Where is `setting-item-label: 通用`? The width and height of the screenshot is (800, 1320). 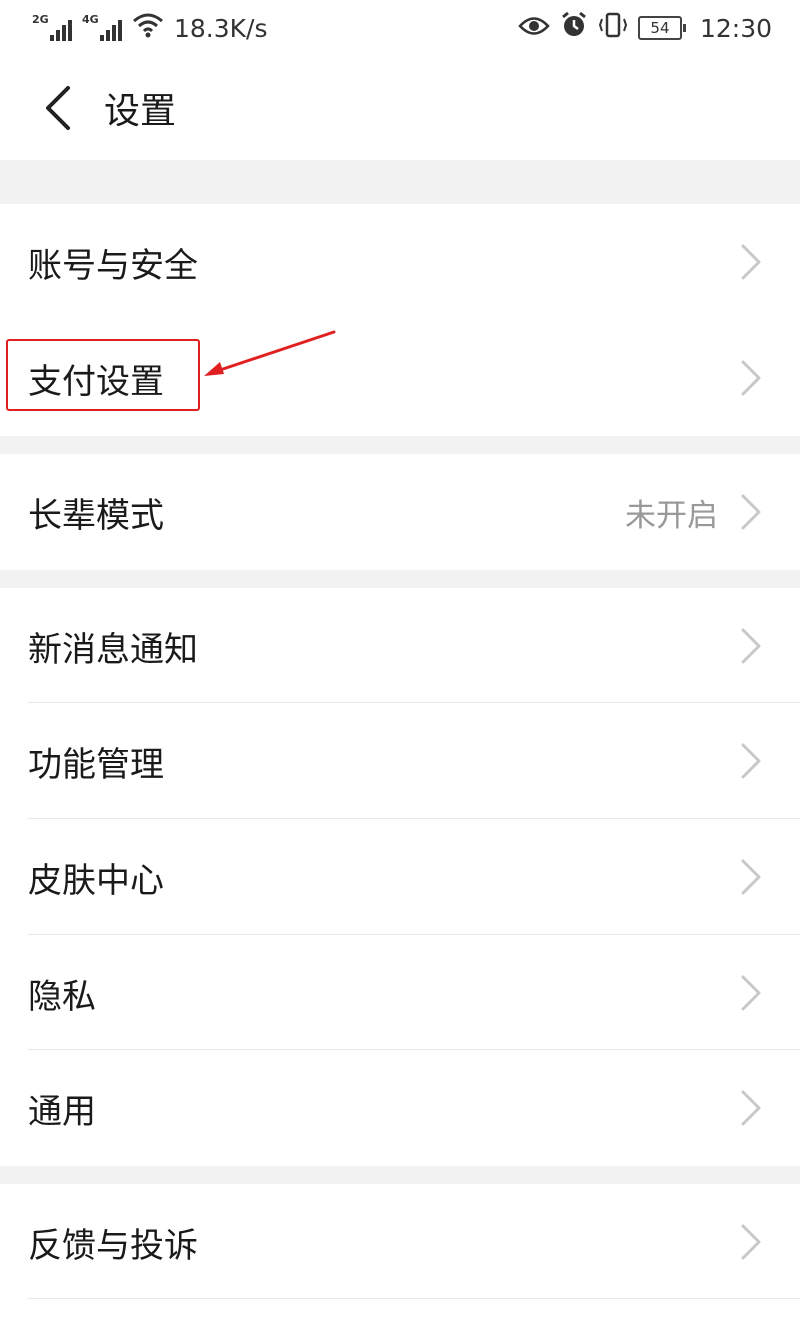
setting-item-label: 通用 is located at coordinates (62, 1111).